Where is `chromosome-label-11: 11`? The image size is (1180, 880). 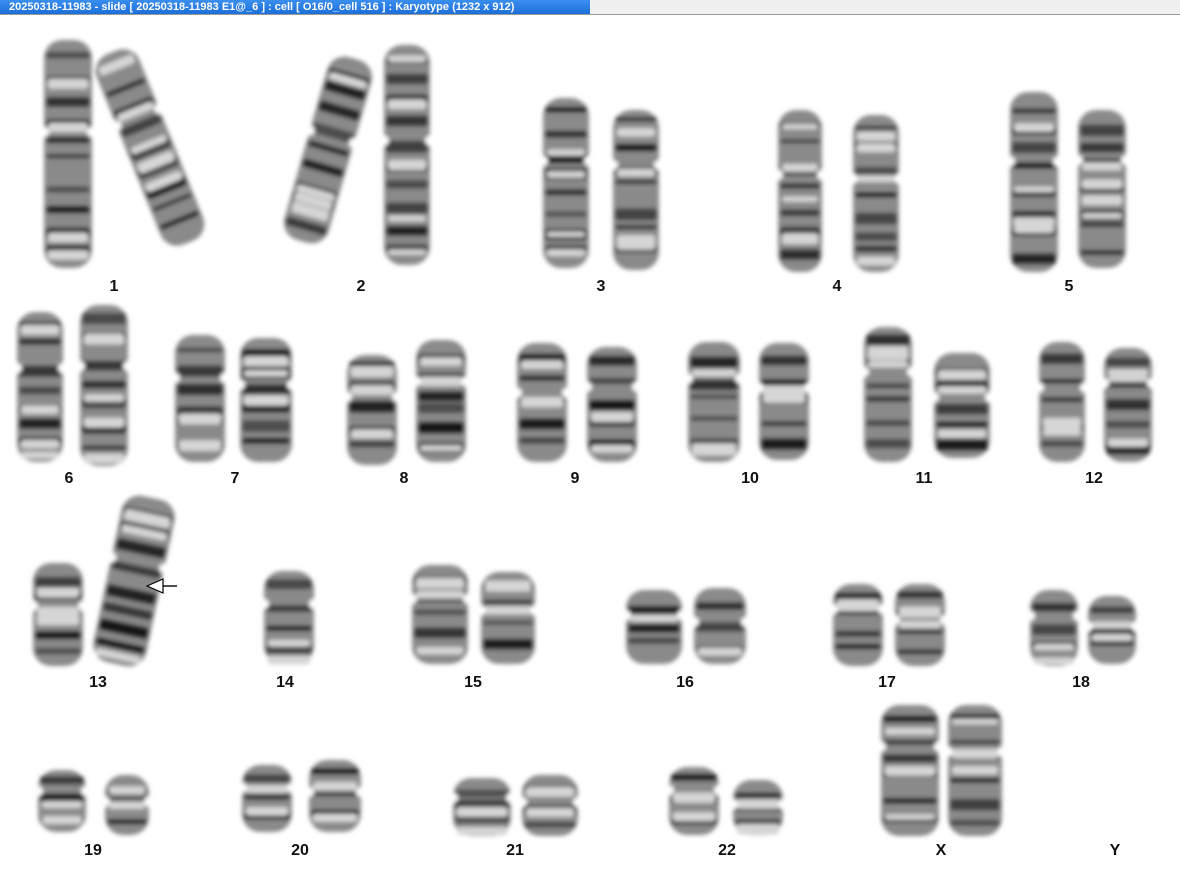 chromosome-label-11: 11 is located at coordinates (924, 478).